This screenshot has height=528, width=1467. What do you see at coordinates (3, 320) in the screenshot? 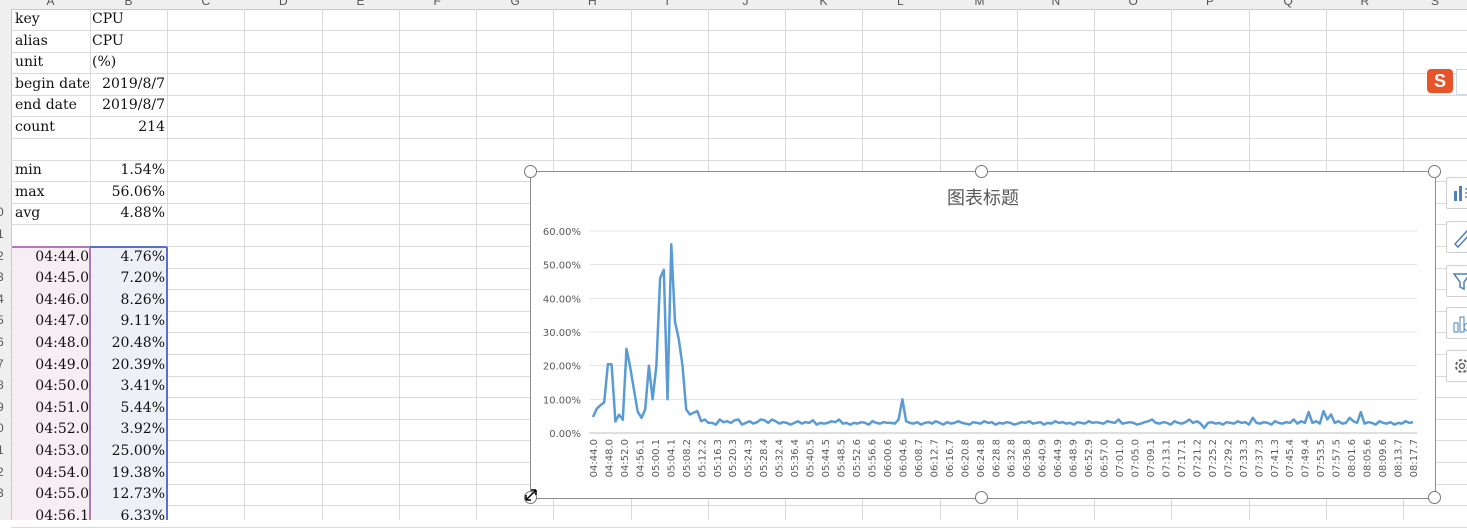
I see `row-number: 5` at bounding box center [3, 320].